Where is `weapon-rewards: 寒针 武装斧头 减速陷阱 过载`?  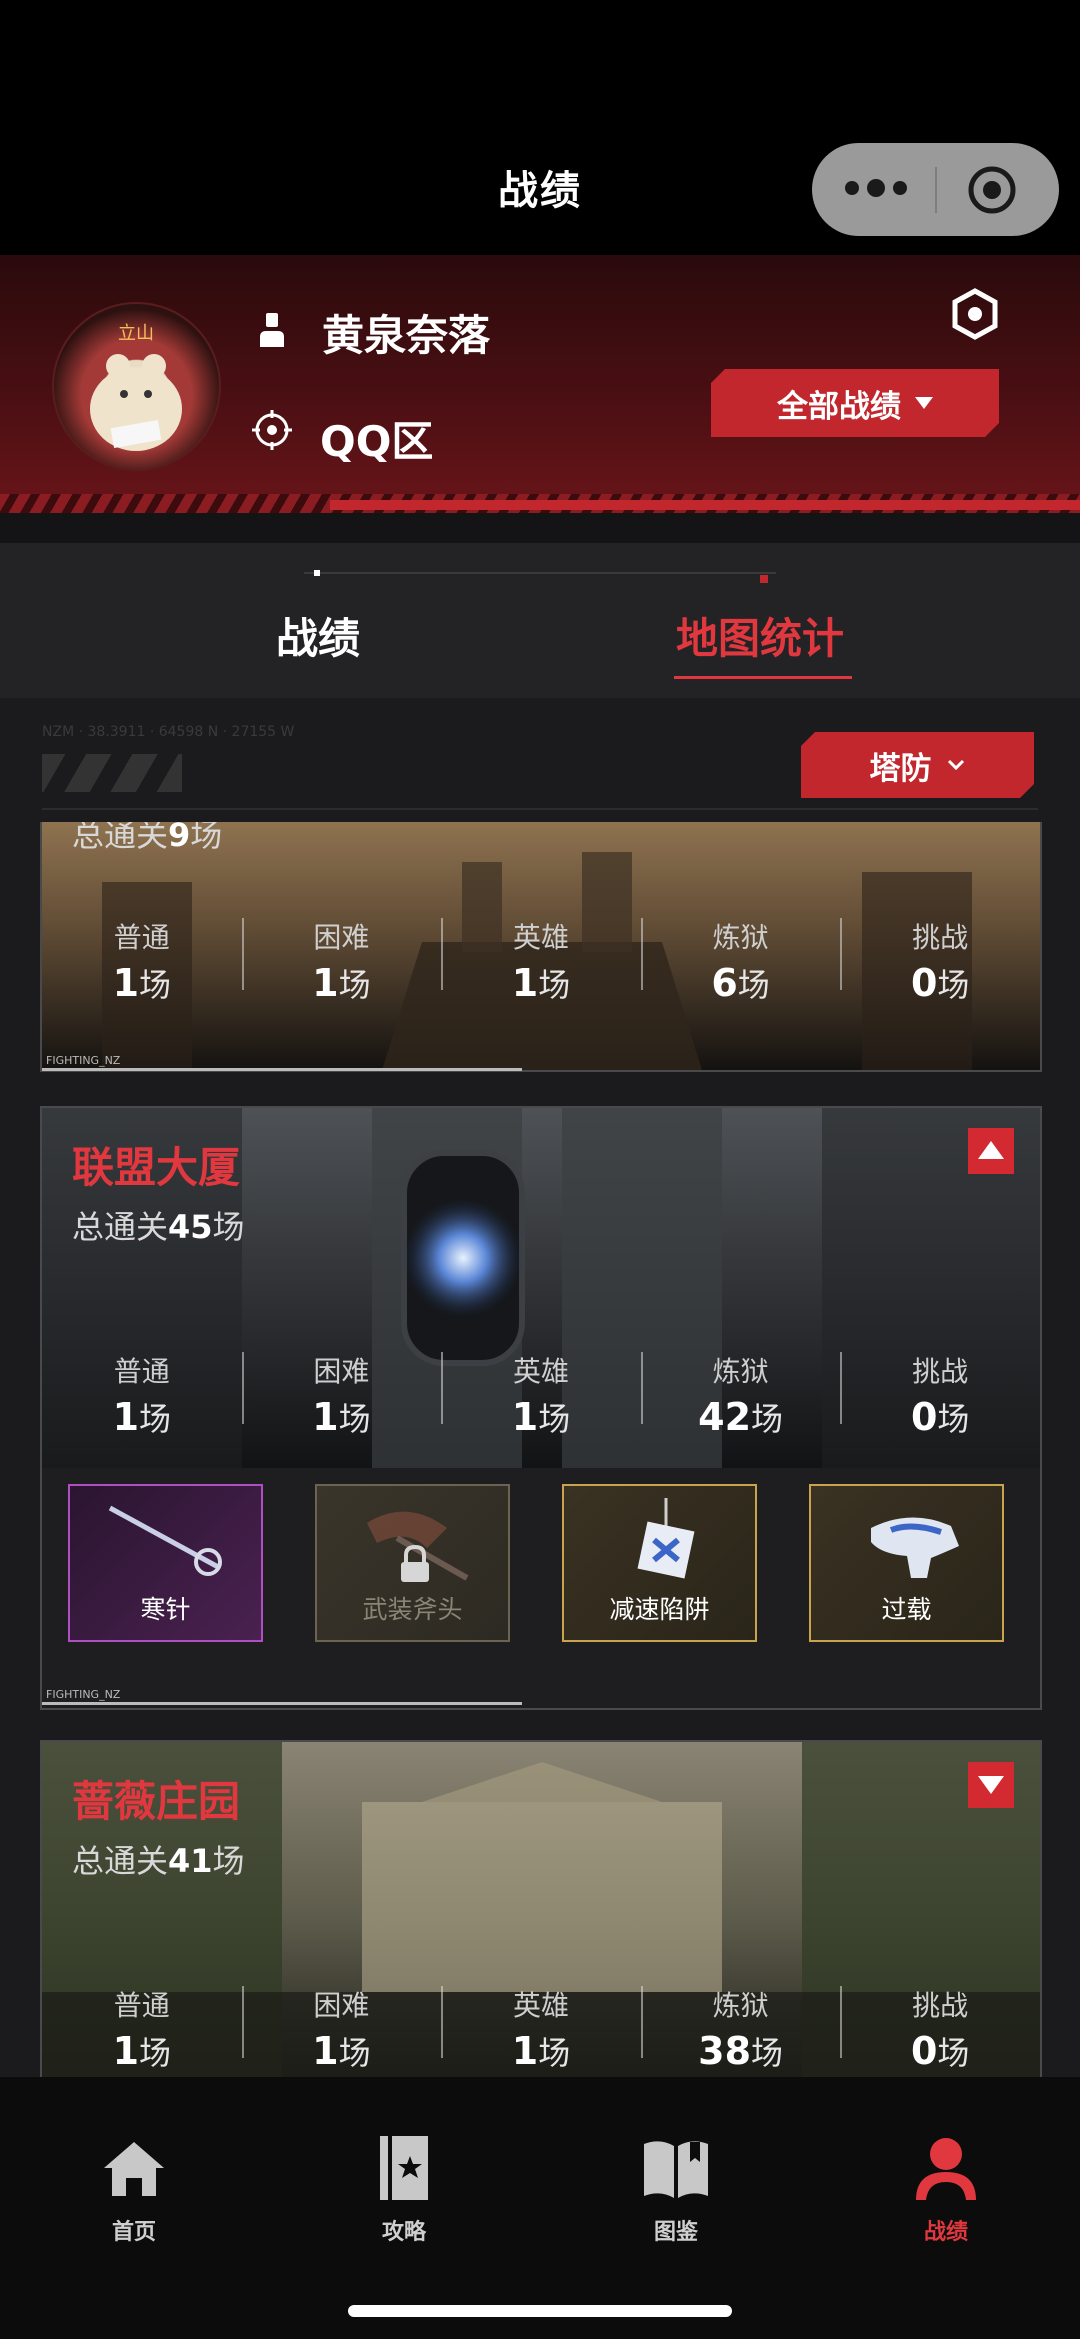
weapon-rewards: 寒针 武装斧头 减速陷阱 过载 is located at coordinates (543, 1564).